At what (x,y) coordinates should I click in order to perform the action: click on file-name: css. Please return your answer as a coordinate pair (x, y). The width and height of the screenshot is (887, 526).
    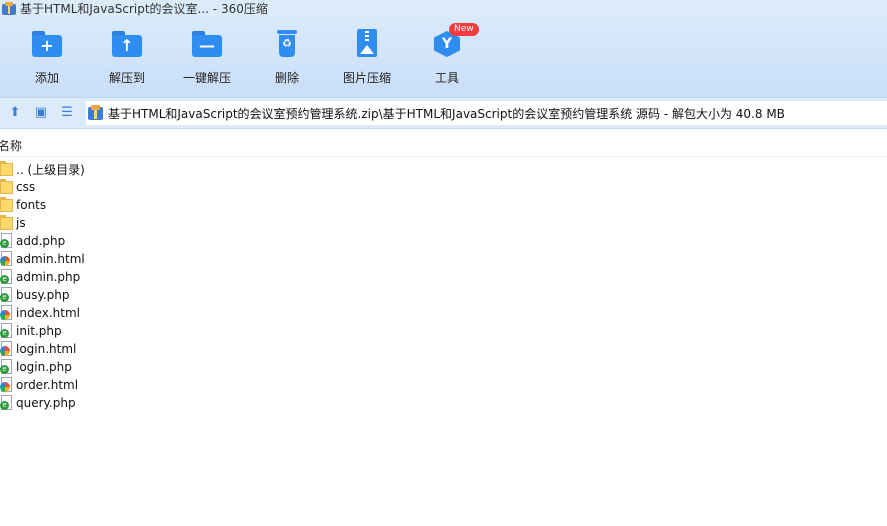
    Looking at the image, I should click on (26, 187).